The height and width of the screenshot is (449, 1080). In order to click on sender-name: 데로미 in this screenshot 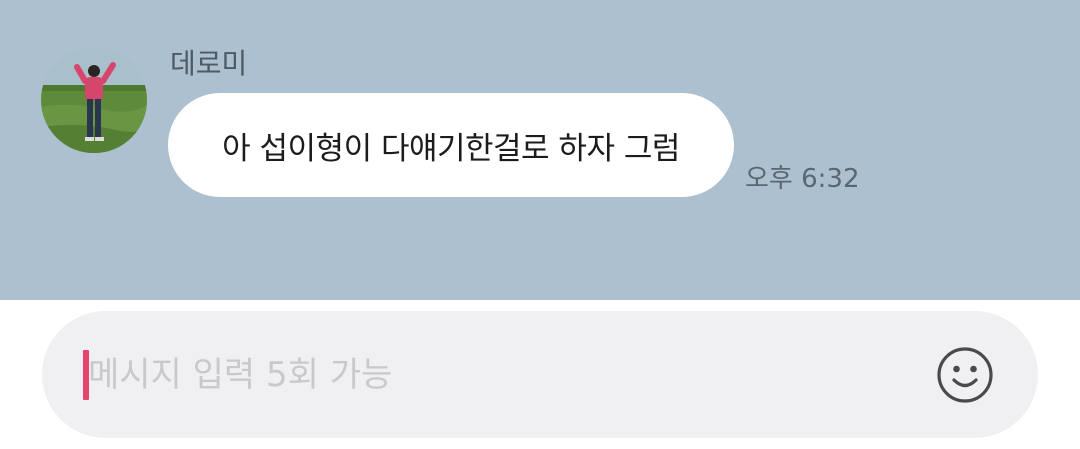, I will do `click(209, 63)`.